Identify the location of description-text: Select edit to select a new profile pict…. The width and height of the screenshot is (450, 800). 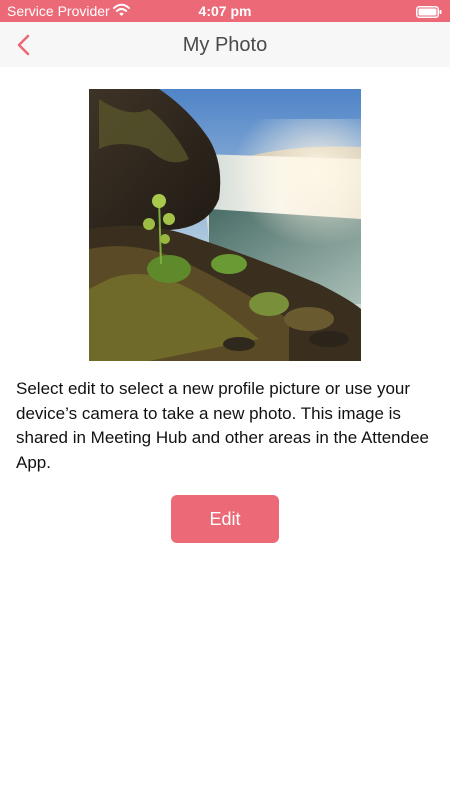
(223, 425).